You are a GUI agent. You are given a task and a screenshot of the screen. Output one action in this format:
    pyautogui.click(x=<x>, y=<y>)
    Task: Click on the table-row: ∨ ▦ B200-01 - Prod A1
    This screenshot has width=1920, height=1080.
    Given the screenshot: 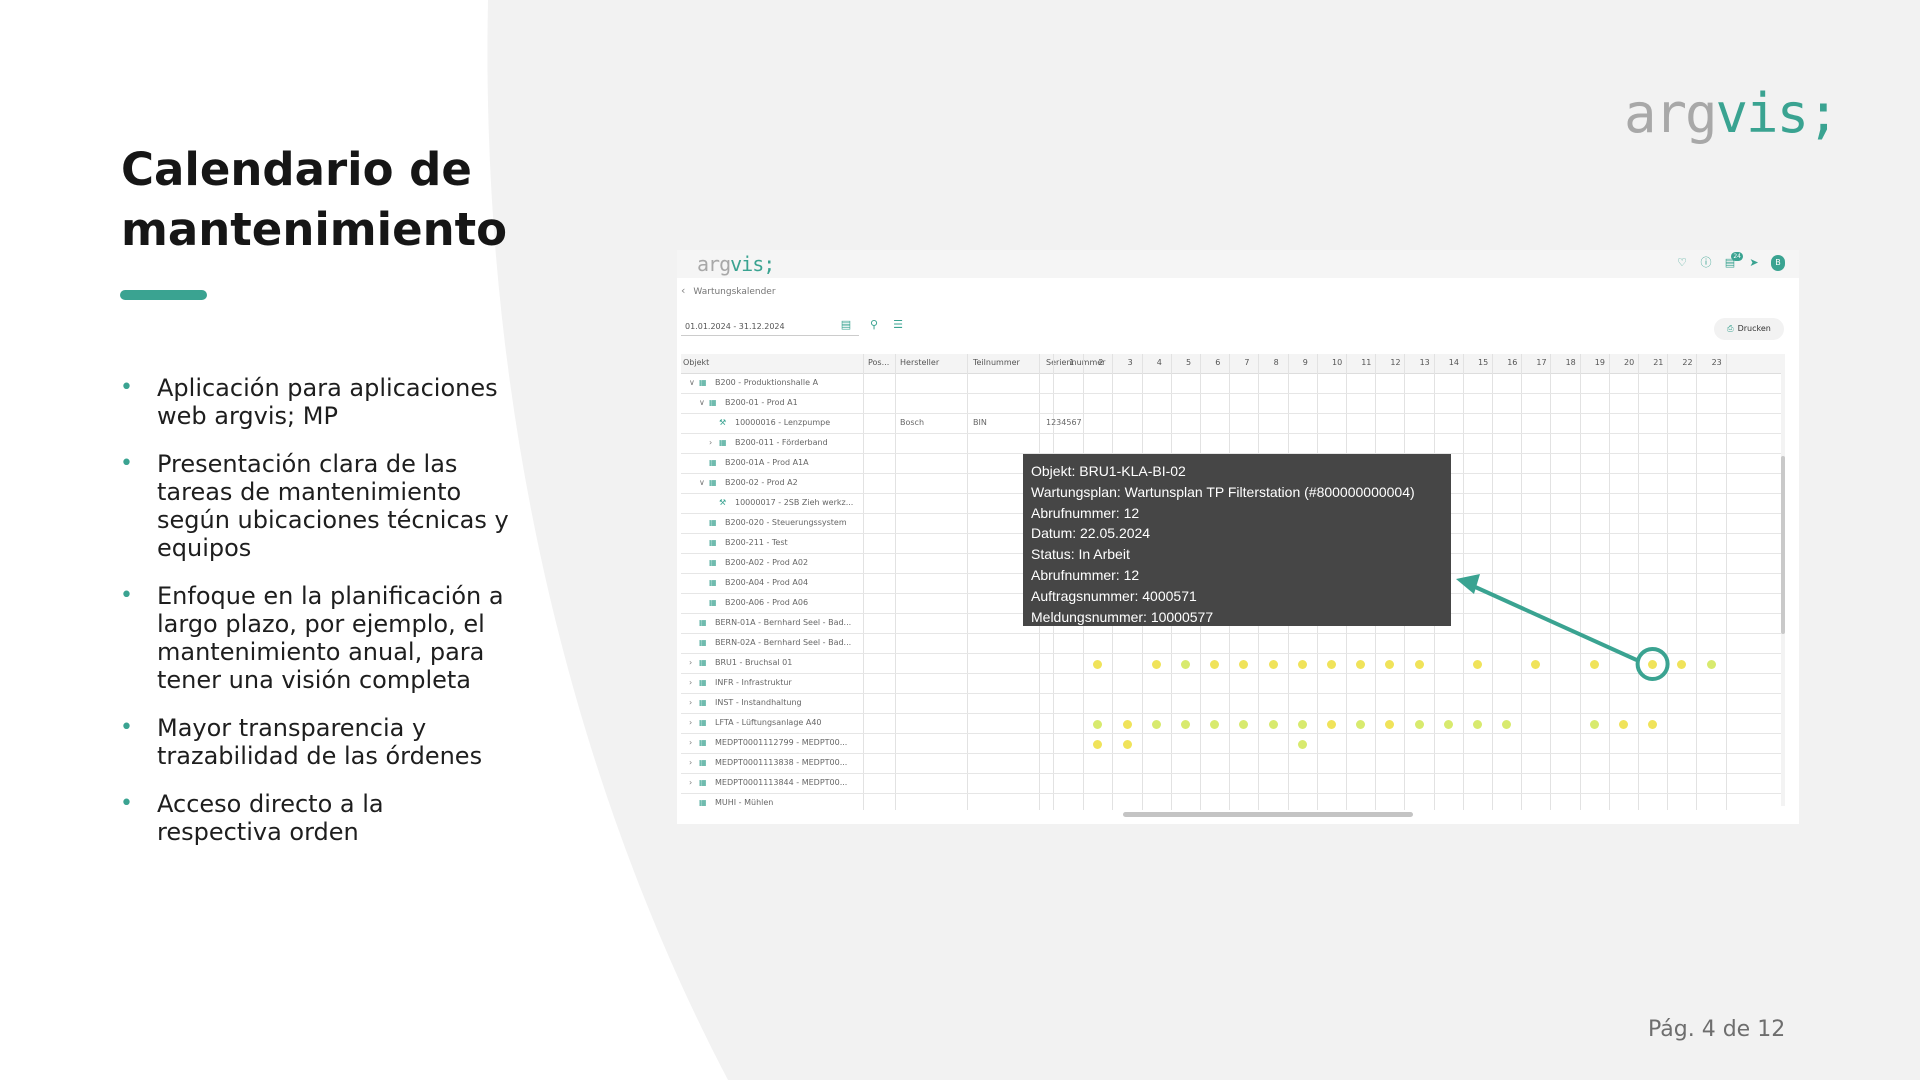 What is the action you would take?
    pyautogui.click(x=1233, y=404)
    